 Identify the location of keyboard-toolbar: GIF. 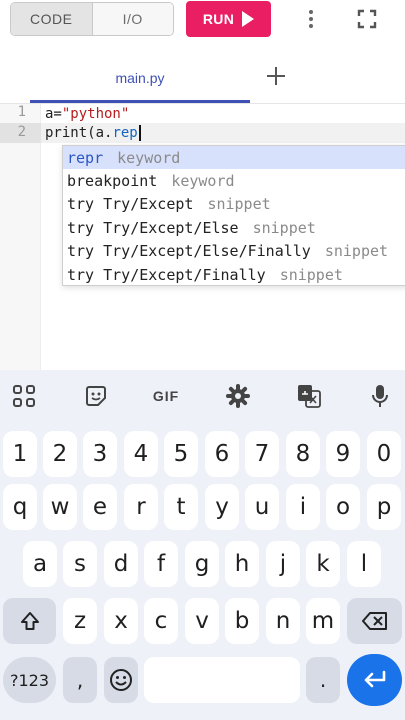
(202, 396).